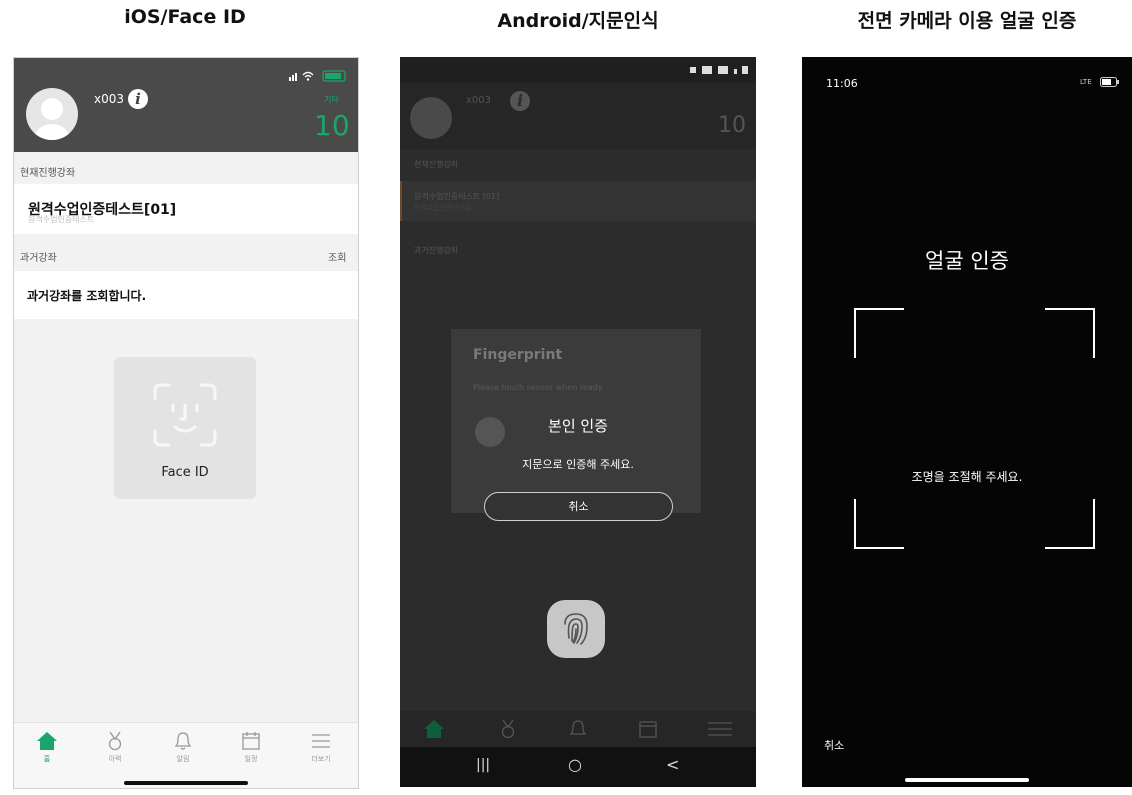  What do you see at coordinates (61, 219) in the screenshot?
I see `current-course-subtitle: 원격수업인증테스트` at bounding box center [61, 219].